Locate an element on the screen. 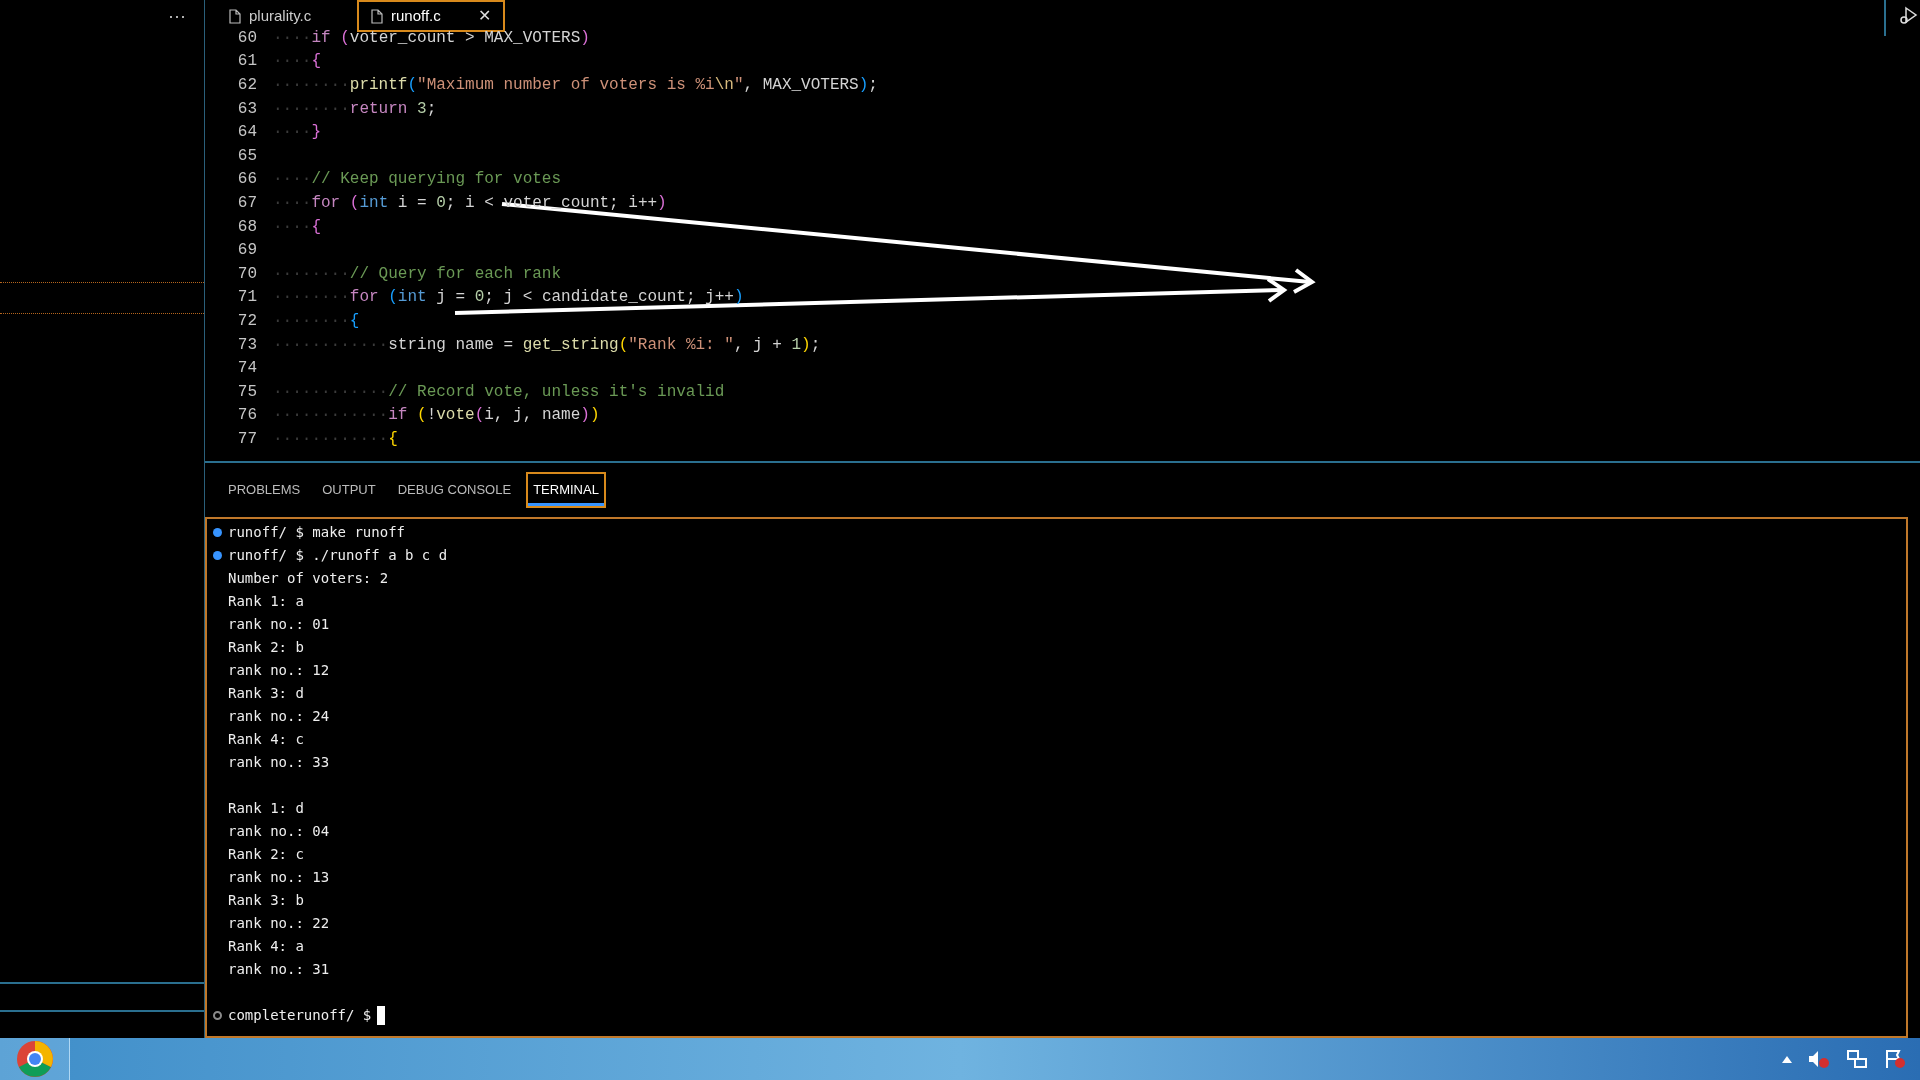 The image size is (1920, 1080). speaker-muted-icon is located at coordinates (1819, 1059).